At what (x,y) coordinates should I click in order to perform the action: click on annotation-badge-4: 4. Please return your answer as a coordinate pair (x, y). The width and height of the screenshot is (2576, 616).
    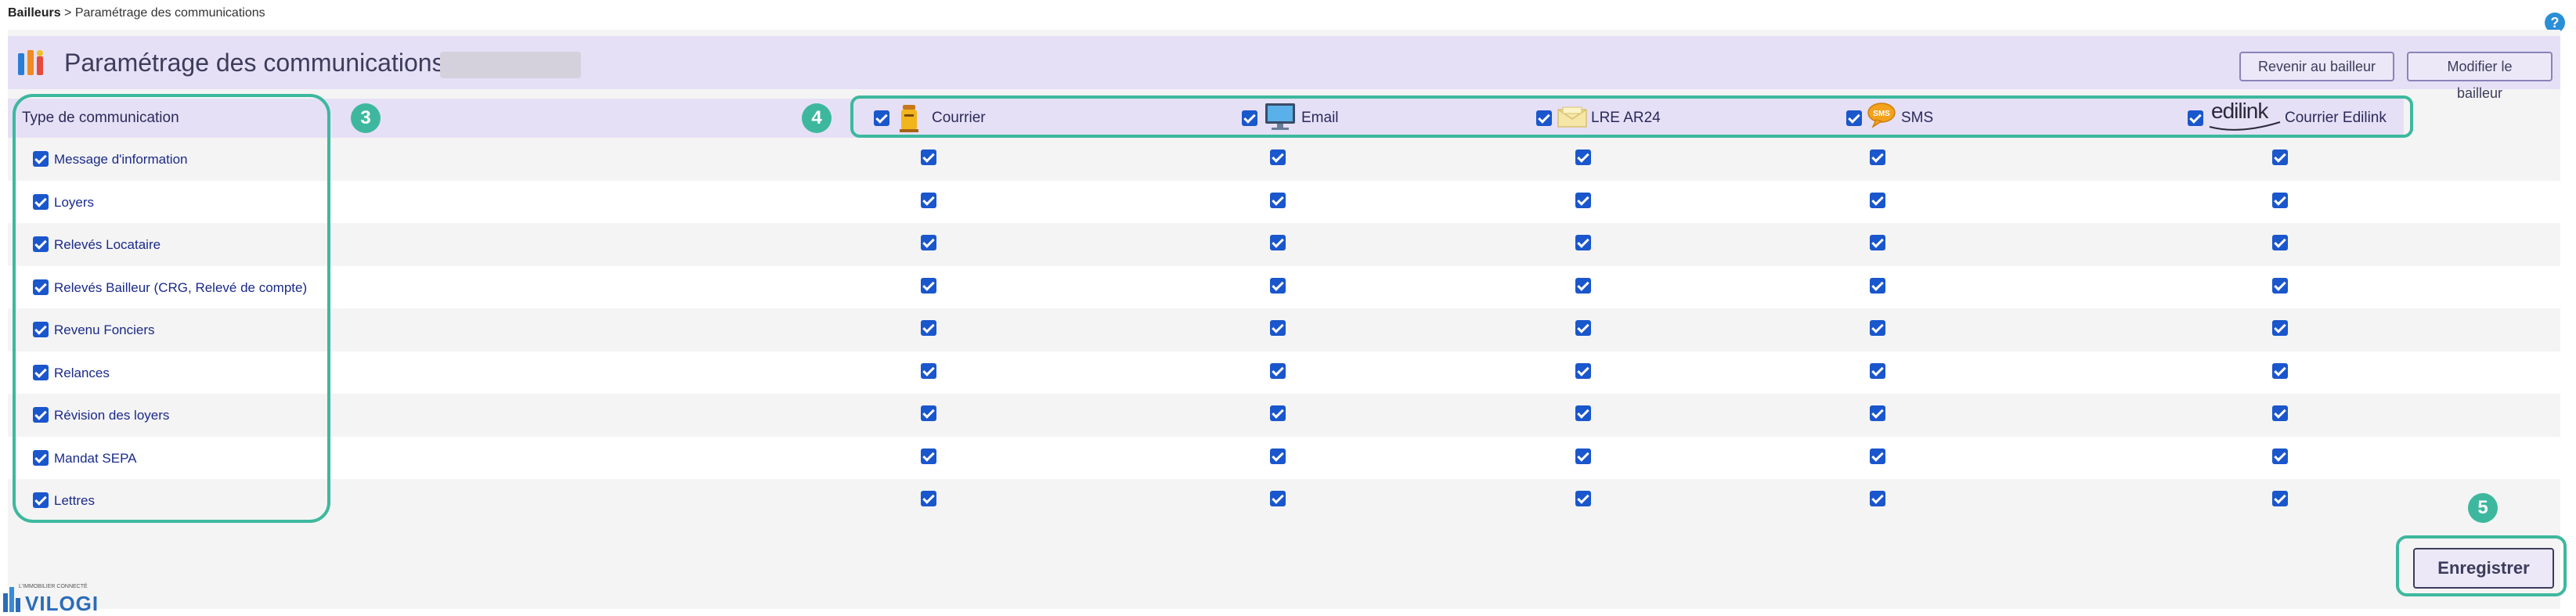
    Looking at the image, I should click on (817, 118).